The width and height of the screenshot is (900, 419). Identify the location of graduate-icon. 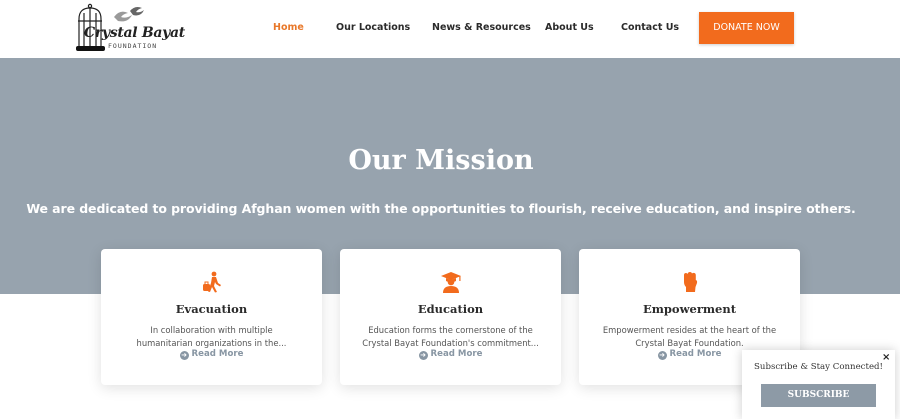
(451, 282).